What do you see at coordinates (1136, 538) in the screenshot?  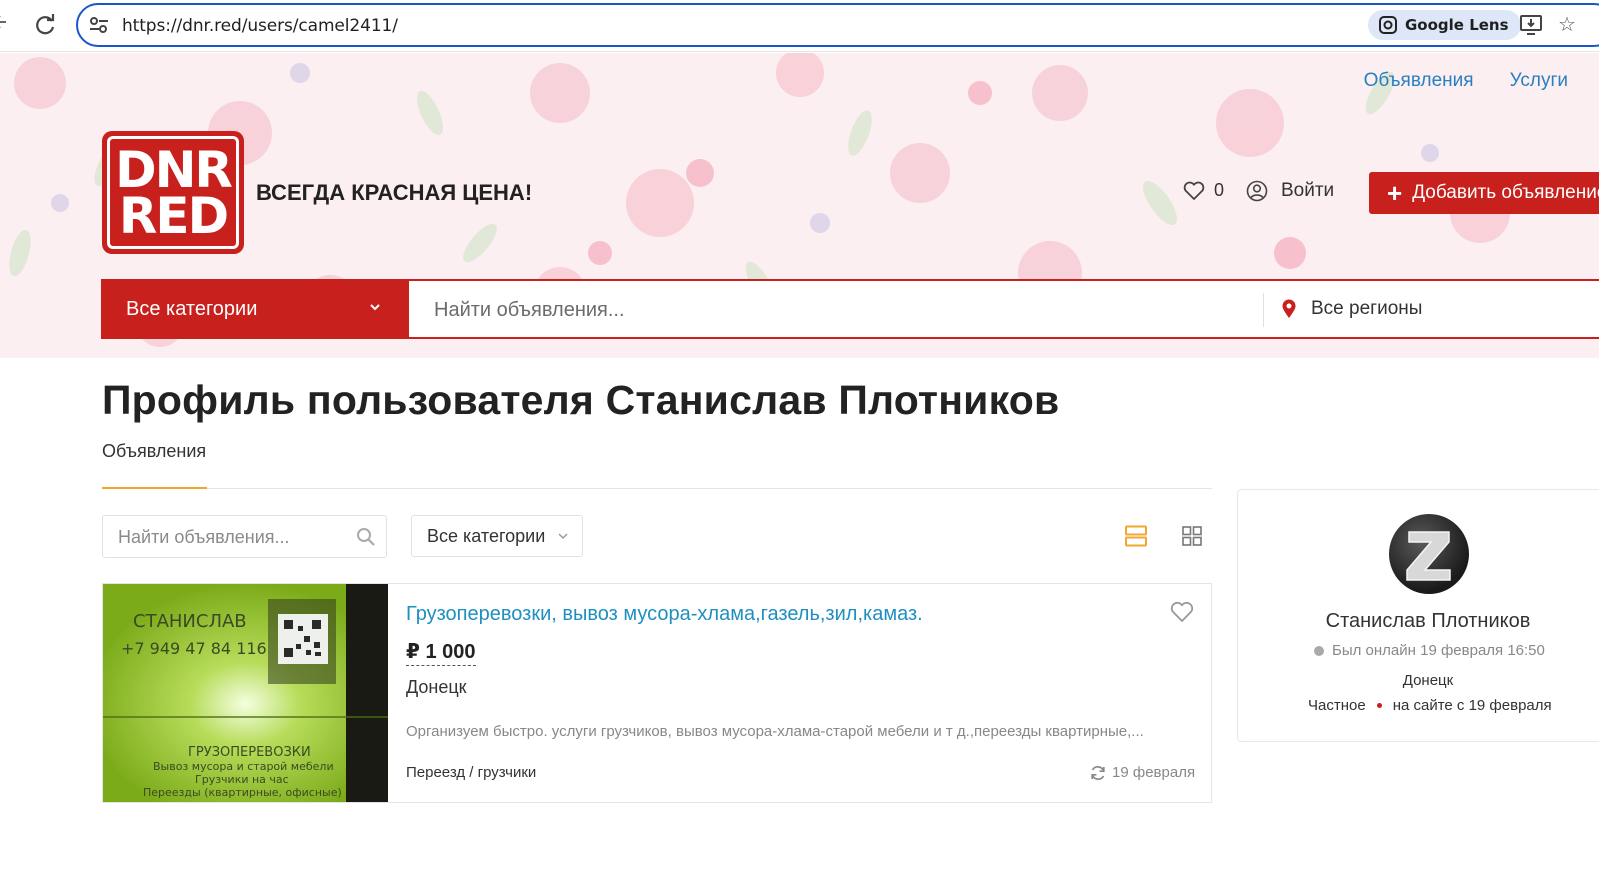 I see `list-view-icon` at bounding box center [1136, 538].